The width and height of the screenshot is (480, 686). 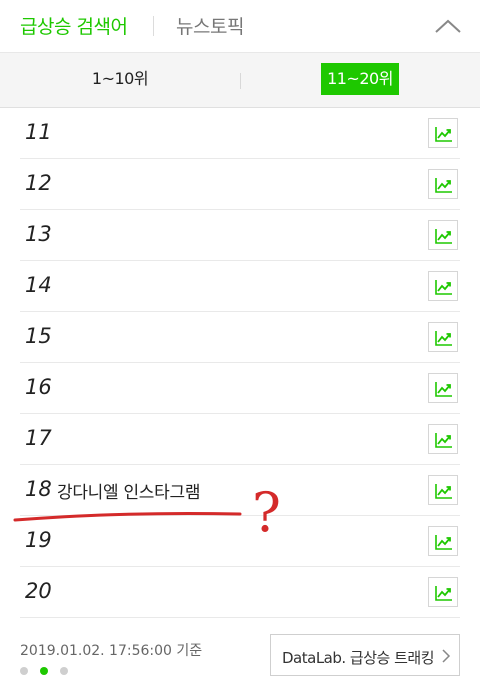 I want to click on list-item: 18 강다니엘 인스타그램, so click(x=240, y=490).